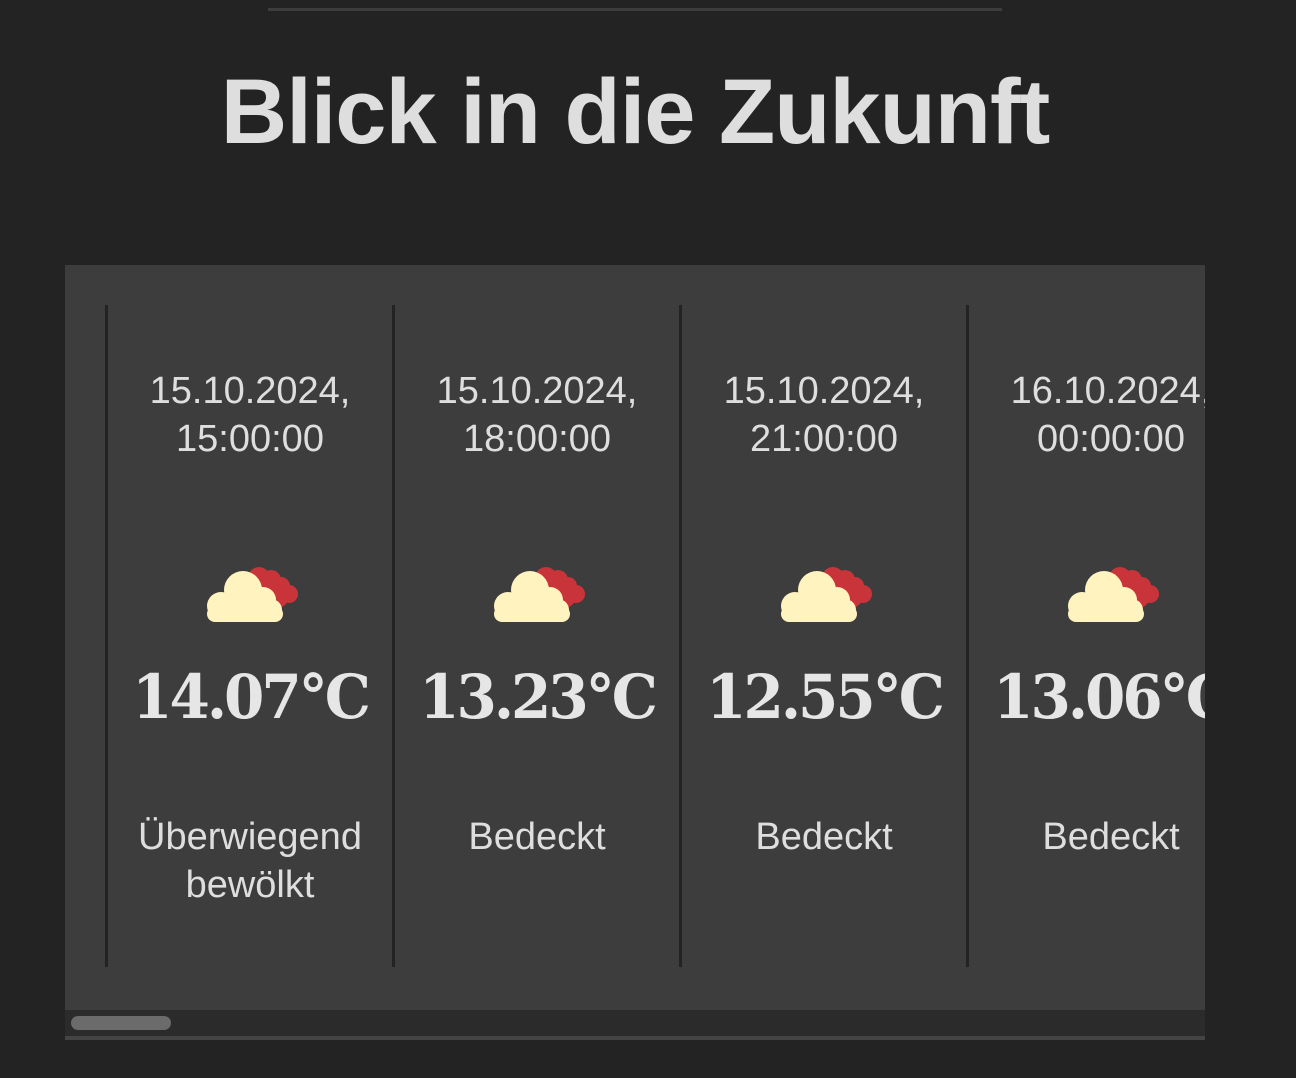  What do you see at coordinates (822, 636) in the screenshot?
I see `forecast-card: 15.10.2024, 21:00:00 12.55°C Bedeckt` at bounding box center [822, 636].